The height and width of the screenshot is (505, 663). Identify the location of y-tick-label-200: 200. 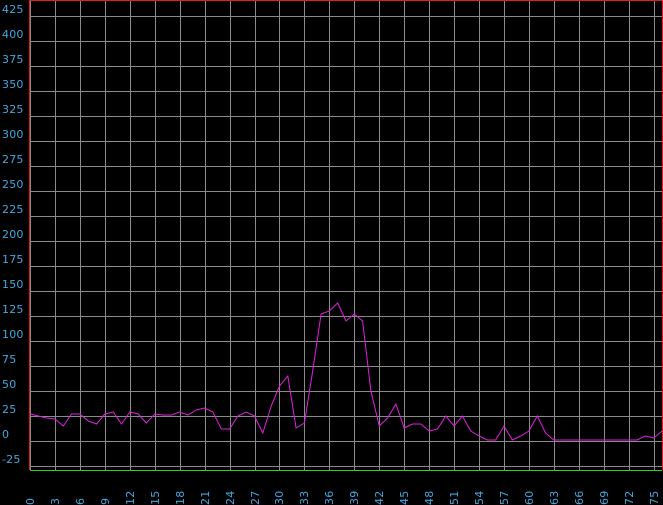
(13, 234).